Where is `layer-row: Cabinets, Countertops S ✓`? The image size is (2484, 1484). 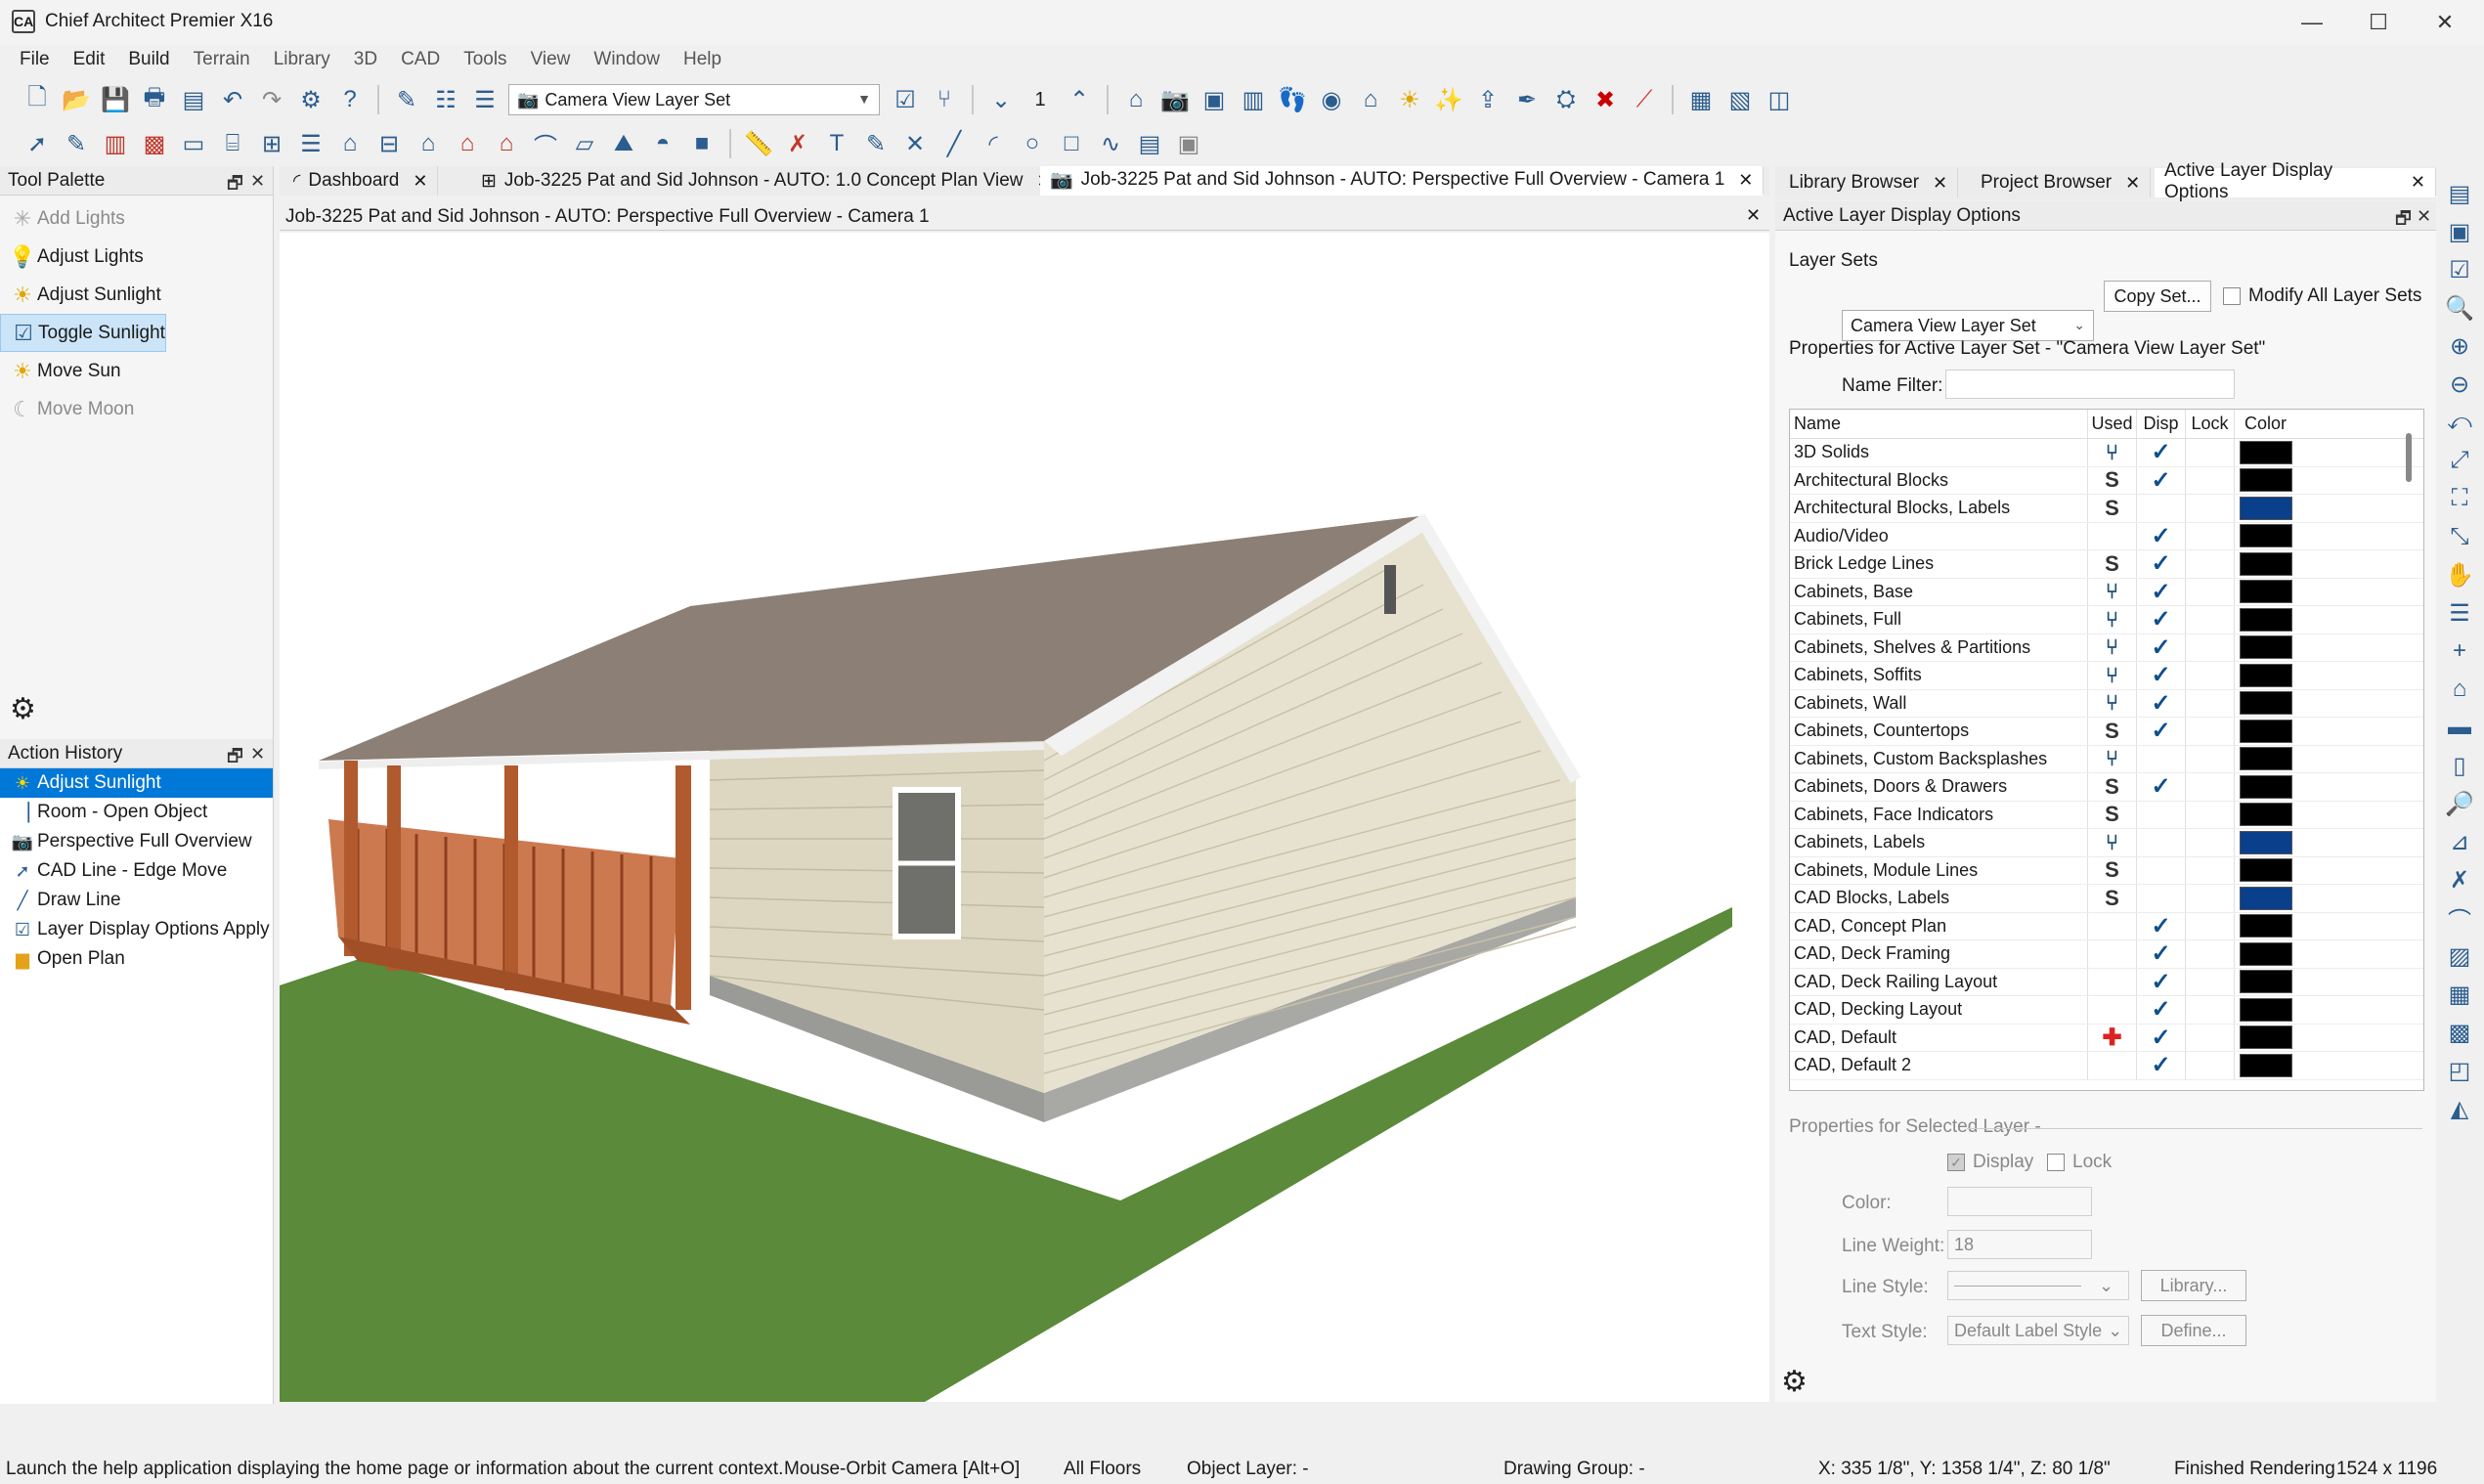
layer-row: Cabinets, Countertops S ✓ is located at coordinates (2107, 732).